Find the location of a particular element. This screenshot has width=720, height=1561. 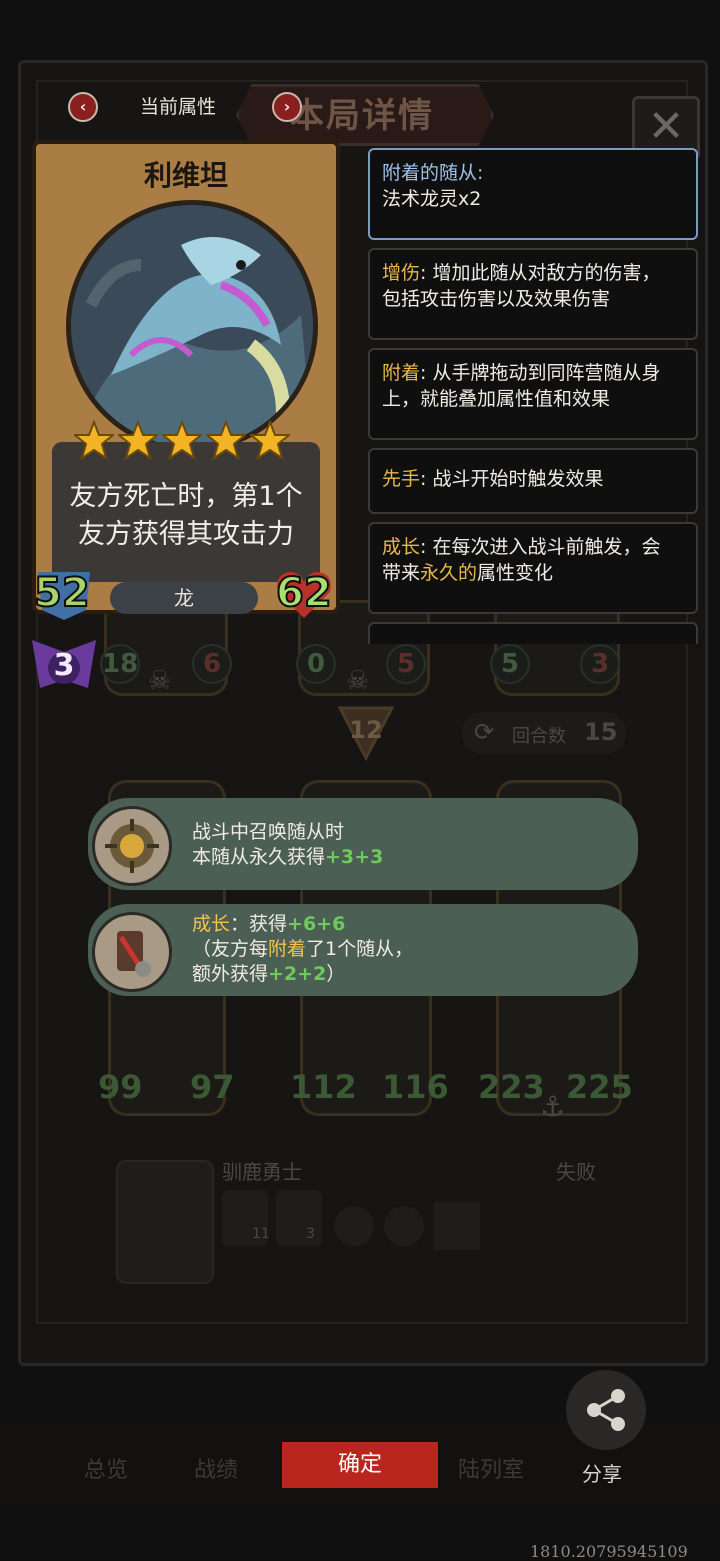

health-value: 225 is located at coordinates (599, 1087).